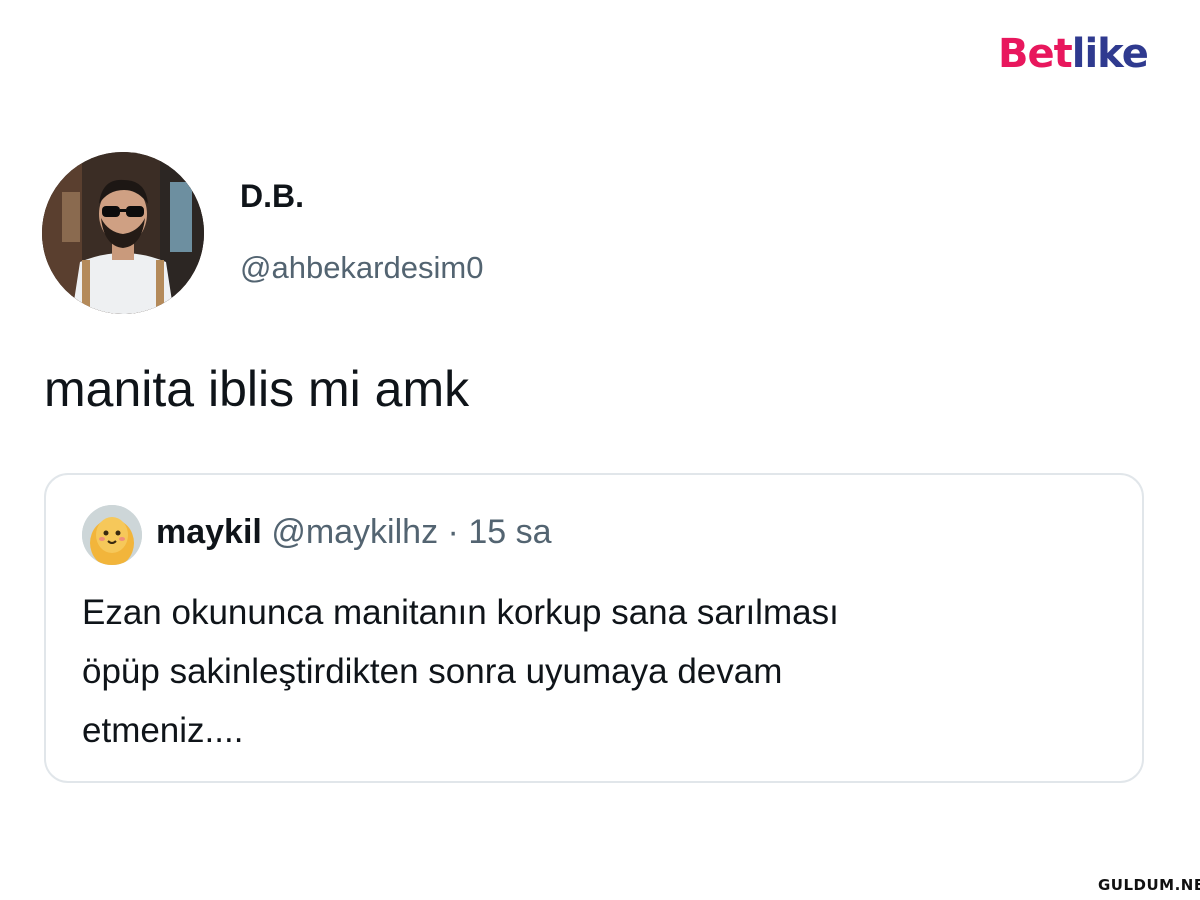  I want to click on profile-photo-icon, so click(123, 233).